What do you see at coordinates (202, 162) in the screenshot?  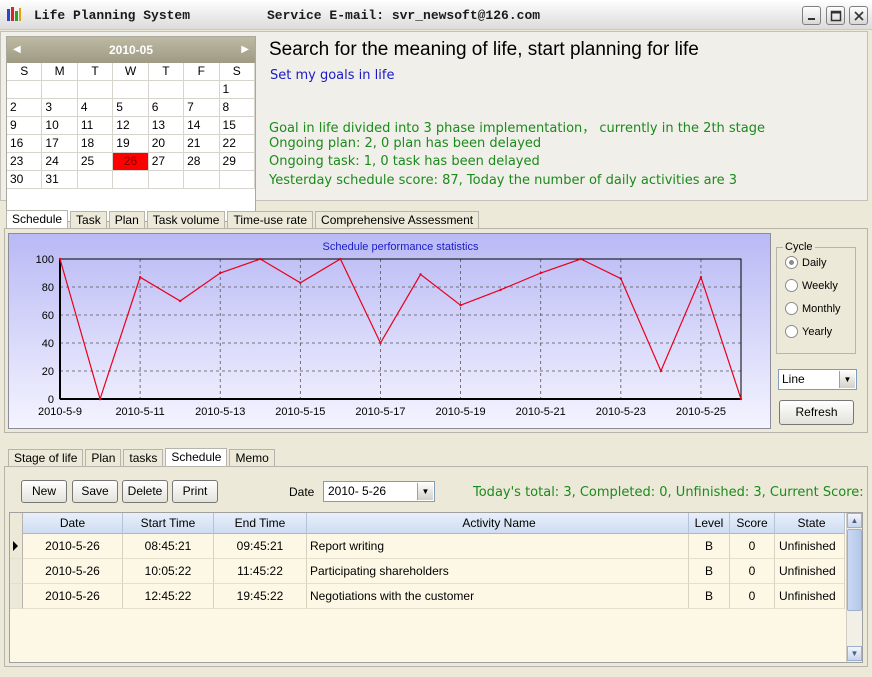 I see `calendar-day: 28` at bounding box center [202, 162].